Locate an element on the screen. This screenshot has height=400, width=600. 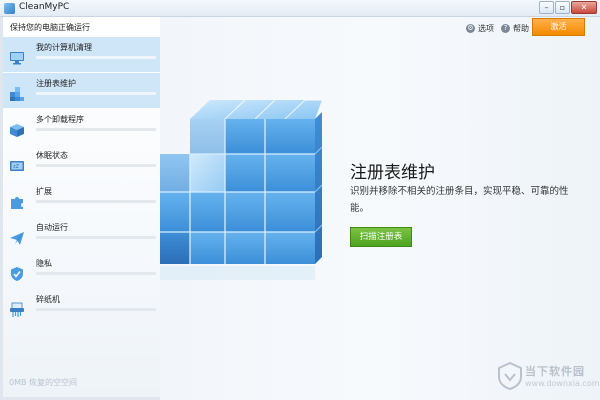
sidebar-item-label: 扩展 is located at coordinates (44, 191).